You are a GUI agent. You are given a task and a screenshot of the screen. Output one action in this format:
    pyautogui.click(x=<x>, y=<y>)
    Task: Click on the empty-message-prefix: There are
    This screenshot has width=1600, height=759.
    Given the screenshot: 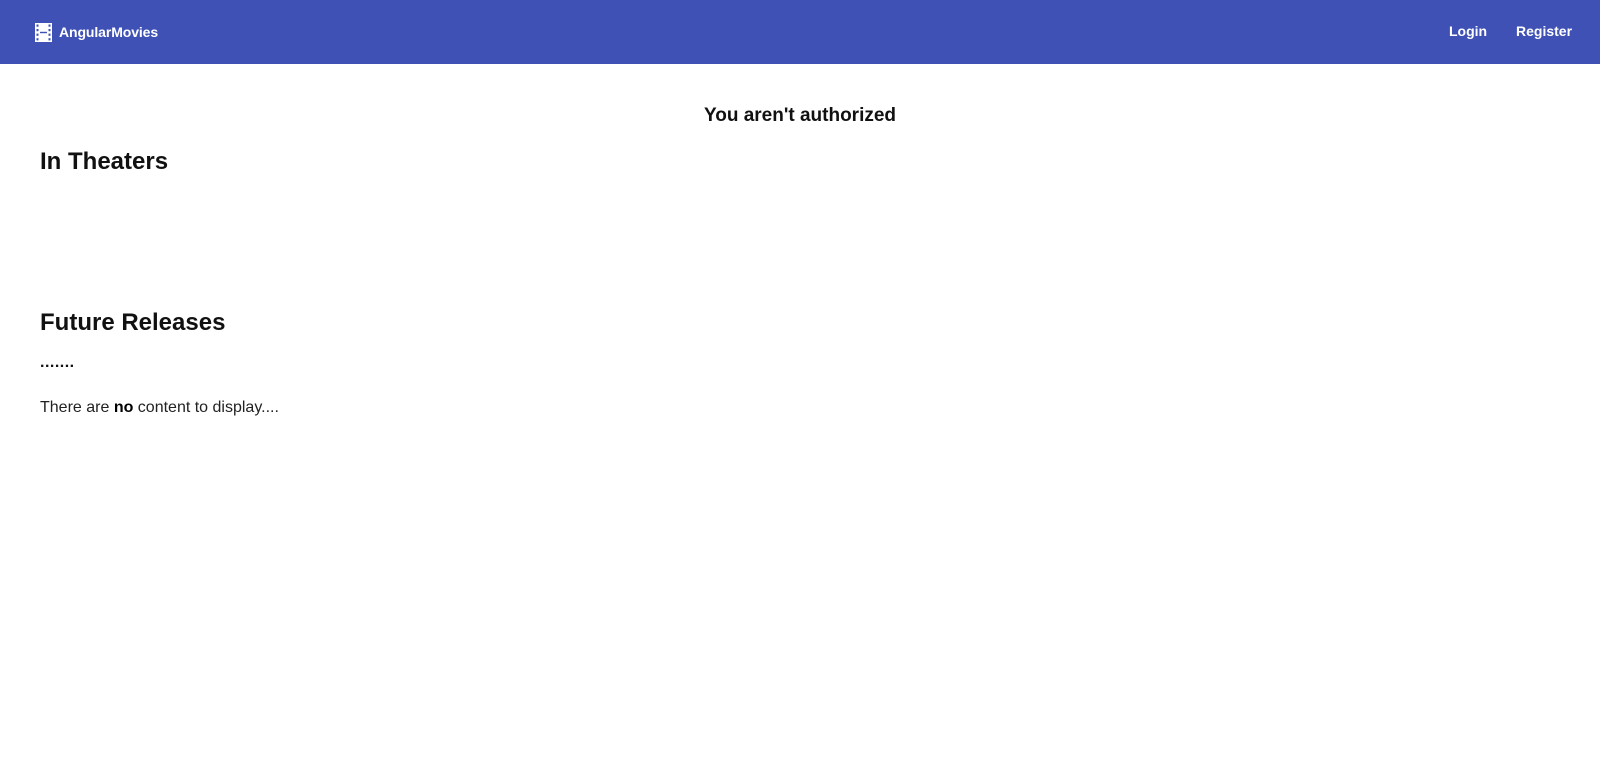 What is the action you would take?
    pyautogui.click(x=77, y=407)
    